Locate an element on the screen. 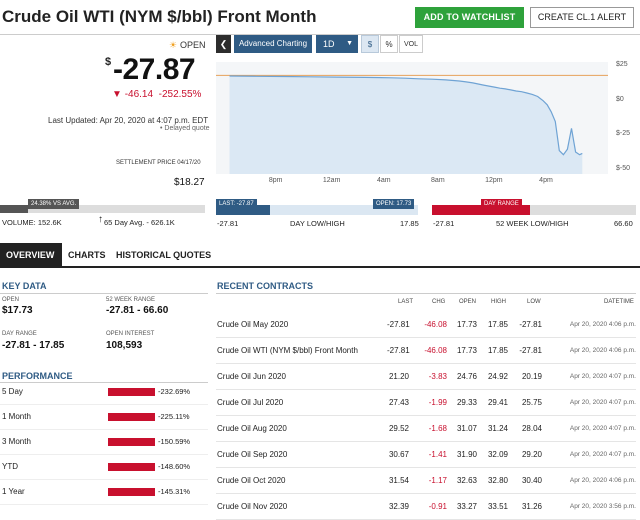 The image size is (640, 520). col-high: HIGH is located at coordinates (498, 302).